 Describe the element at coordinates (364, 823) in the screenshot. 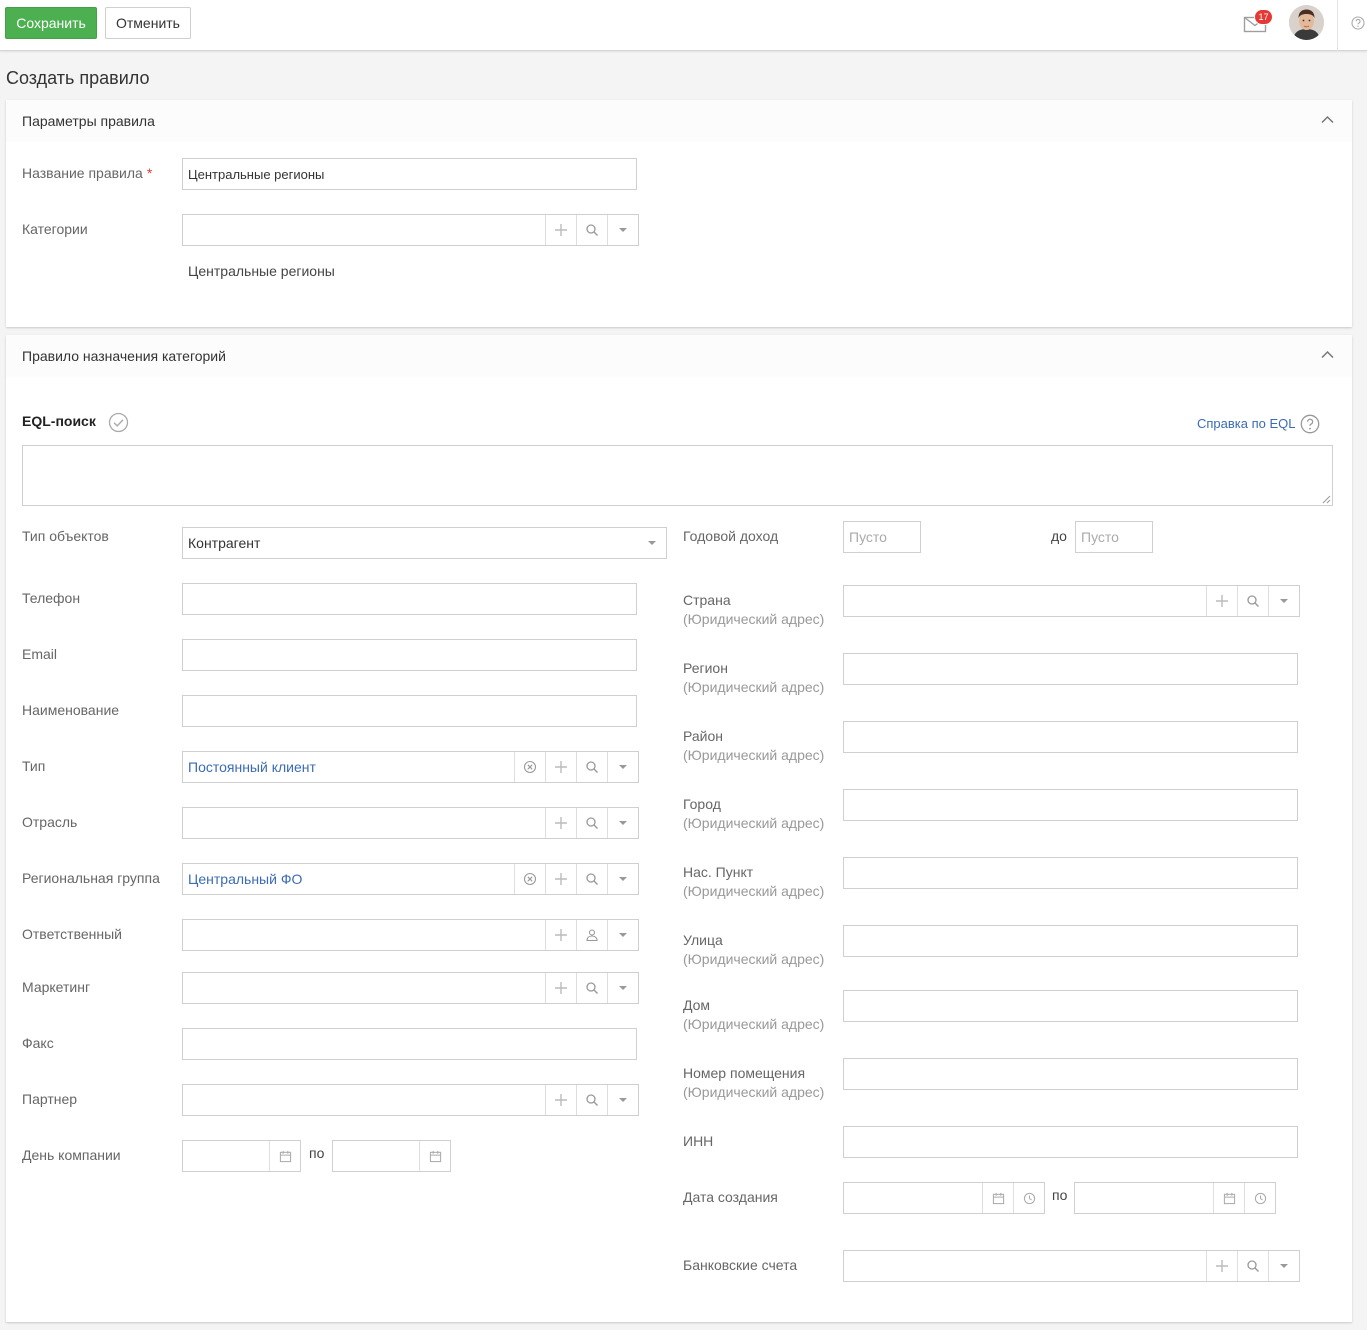

I see `industry-value` at that location.